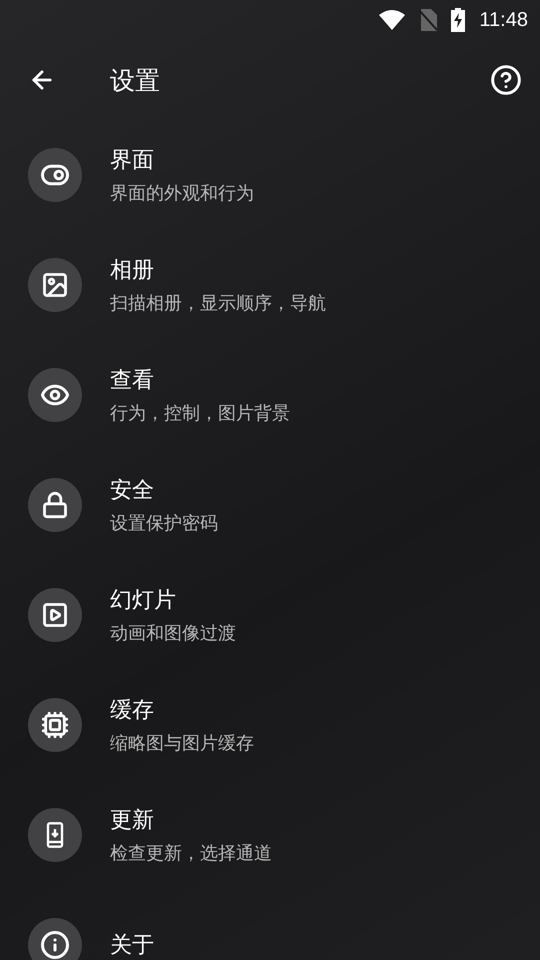 The height and width of the screenshot is (960, 540). Describe the element at coordinates (218, 303) in the screenshot. I see `item-subtitle: 扫描相册，显示顺序，导航` at that location.